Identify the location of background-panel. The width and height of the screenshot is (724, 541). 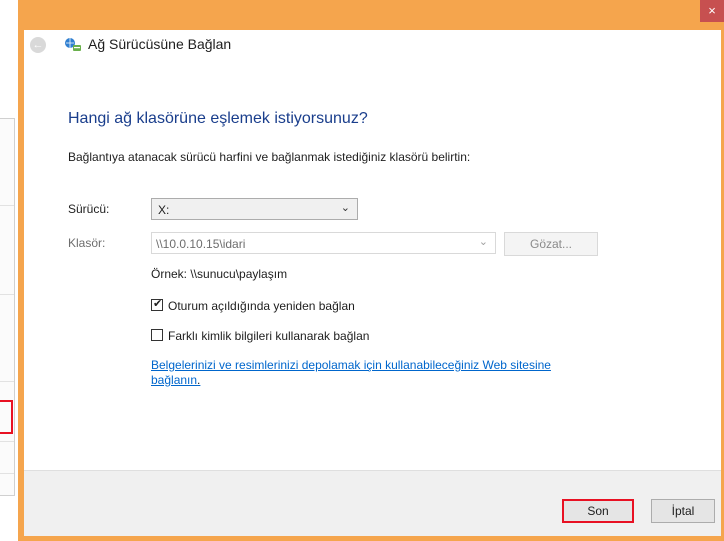
(7, 307).